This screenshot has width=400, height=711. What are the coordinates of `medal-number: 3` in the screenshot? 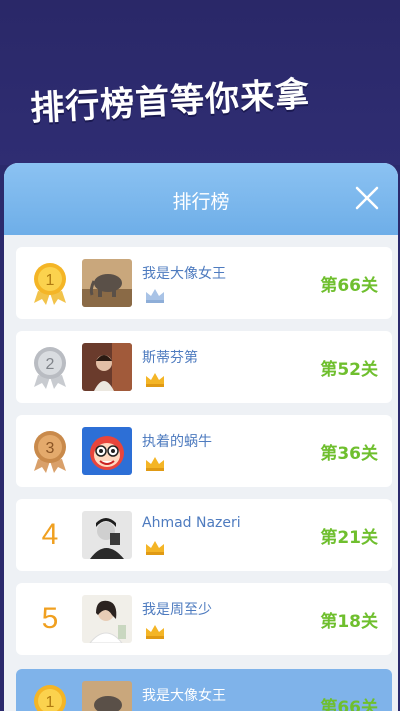 It's located at (50, 448).